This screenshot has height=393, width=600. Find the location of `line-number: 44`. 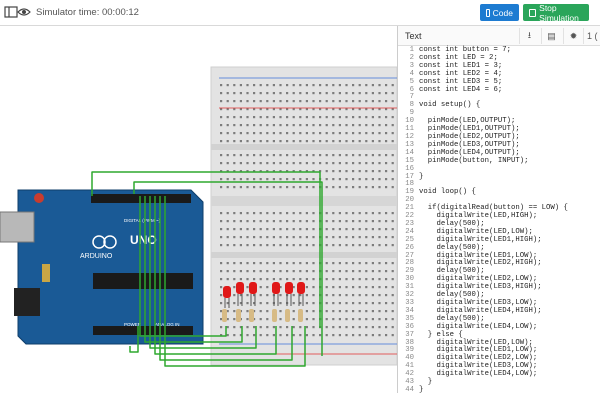

line-number: 44 is located at coordinates (409, 389).